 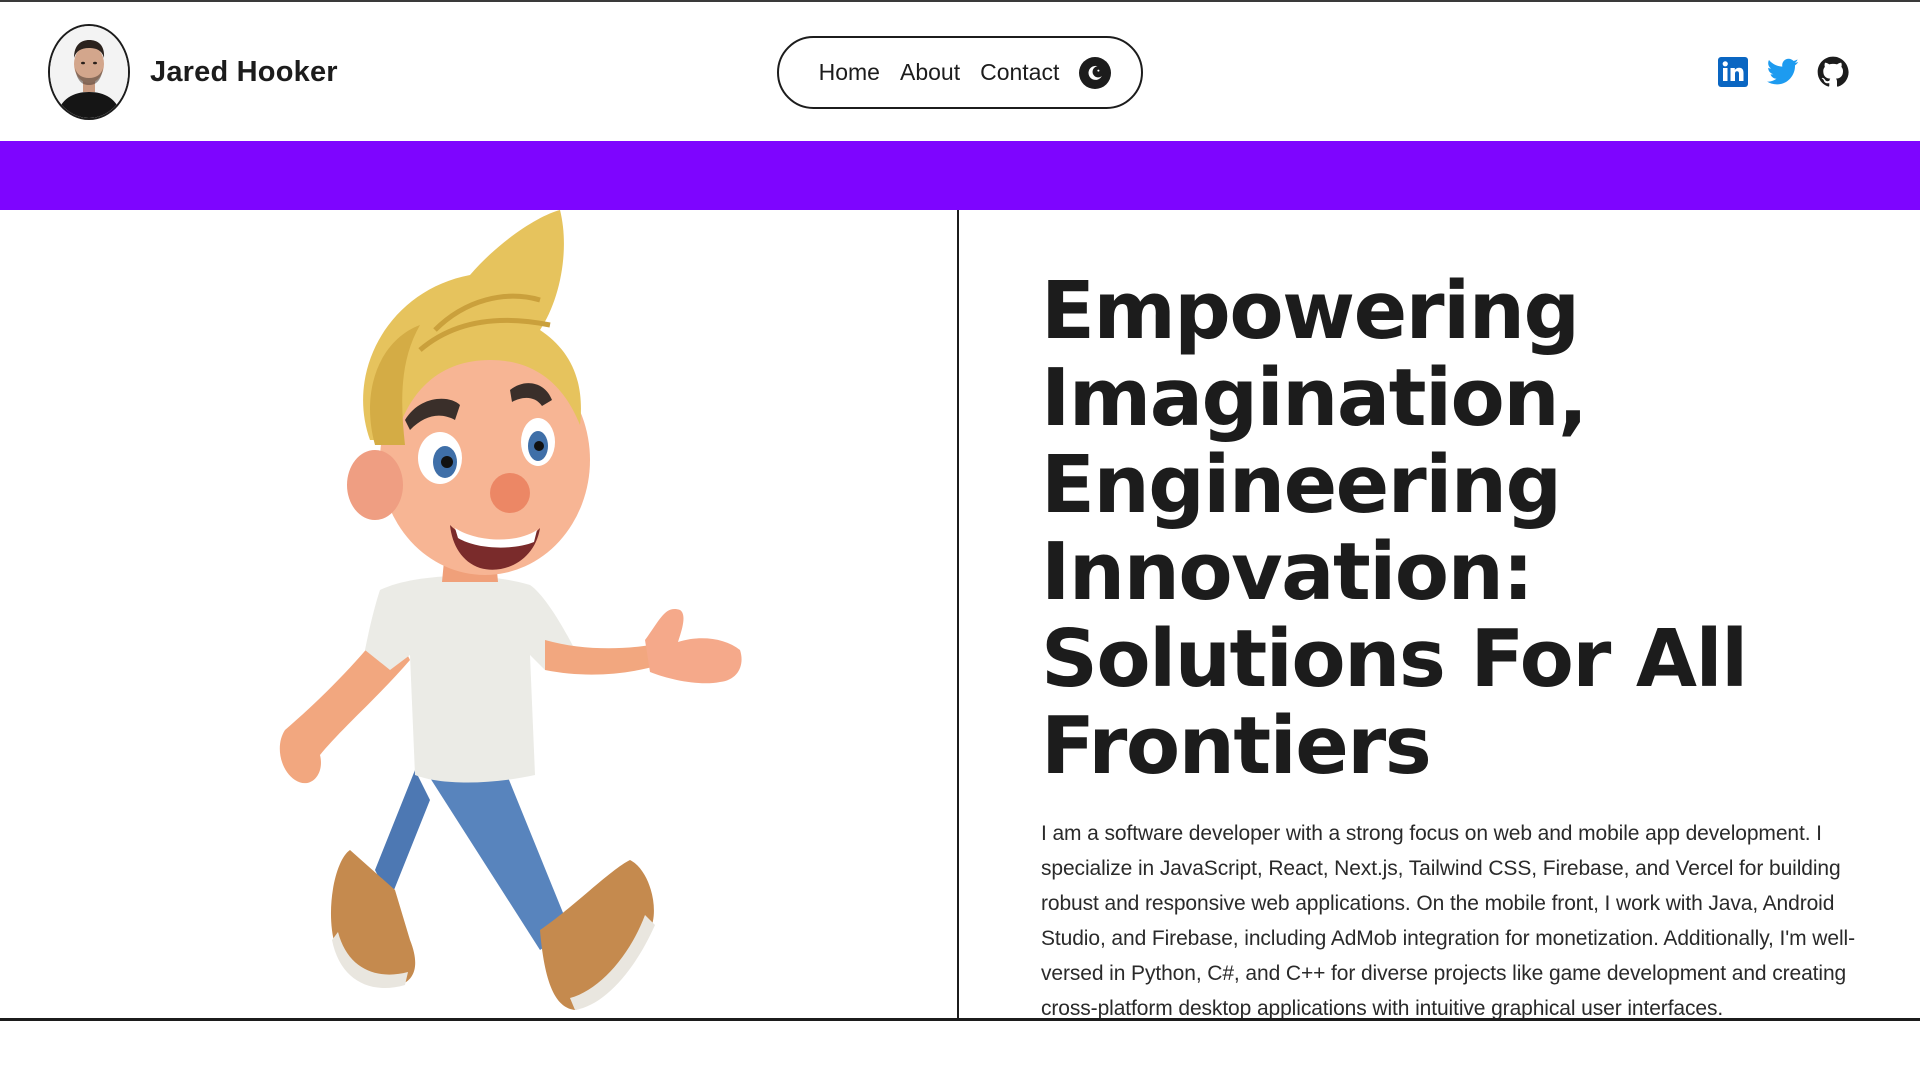 I want to click on hero-bottom-border, so click(x=960, y=1019).